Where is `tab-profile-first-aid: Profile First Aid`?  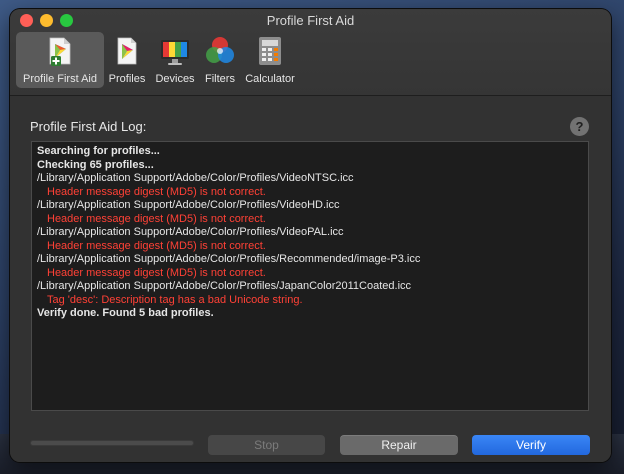 tab-profile-first-aid: Profile First Aid is located at coordinates (60, 60).